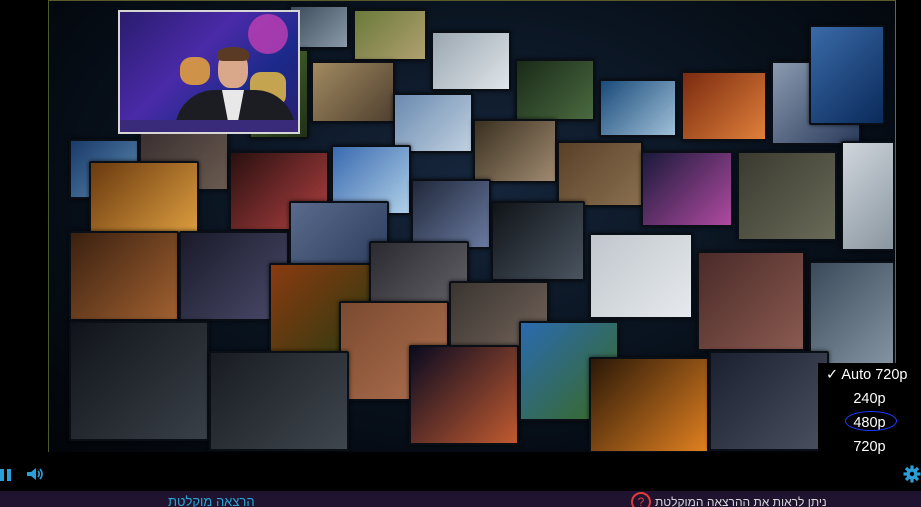 The height and width of the screenshot is (507, 921). Describe the element at coordinates (10, 474) in the screenshot. I see `pause-icon` at that location.